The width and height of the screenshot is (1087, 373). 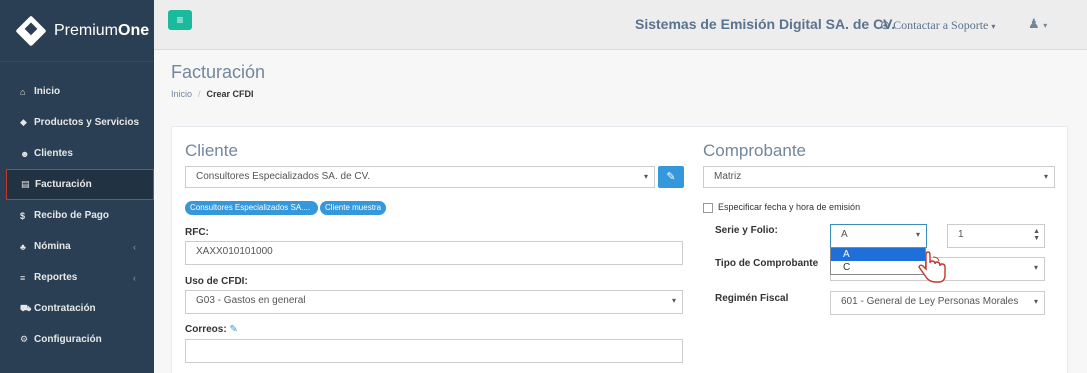 I want to click on tag-icon: ◆, so click(x=23, y=122).